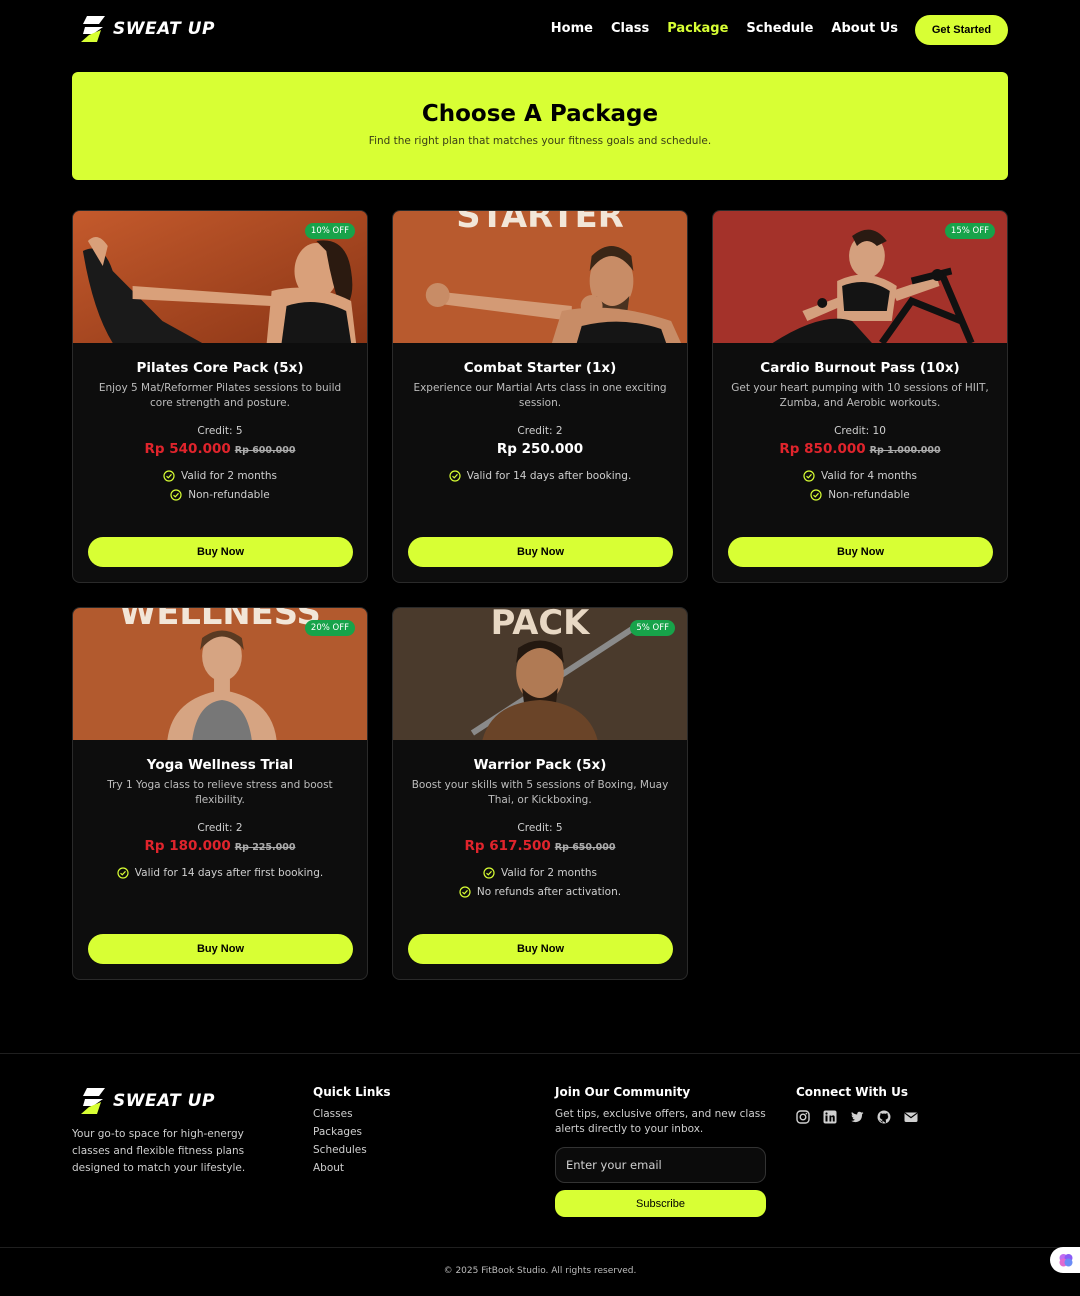  I want to click on connect-heading: Connect With Us, so click(852, 1092).